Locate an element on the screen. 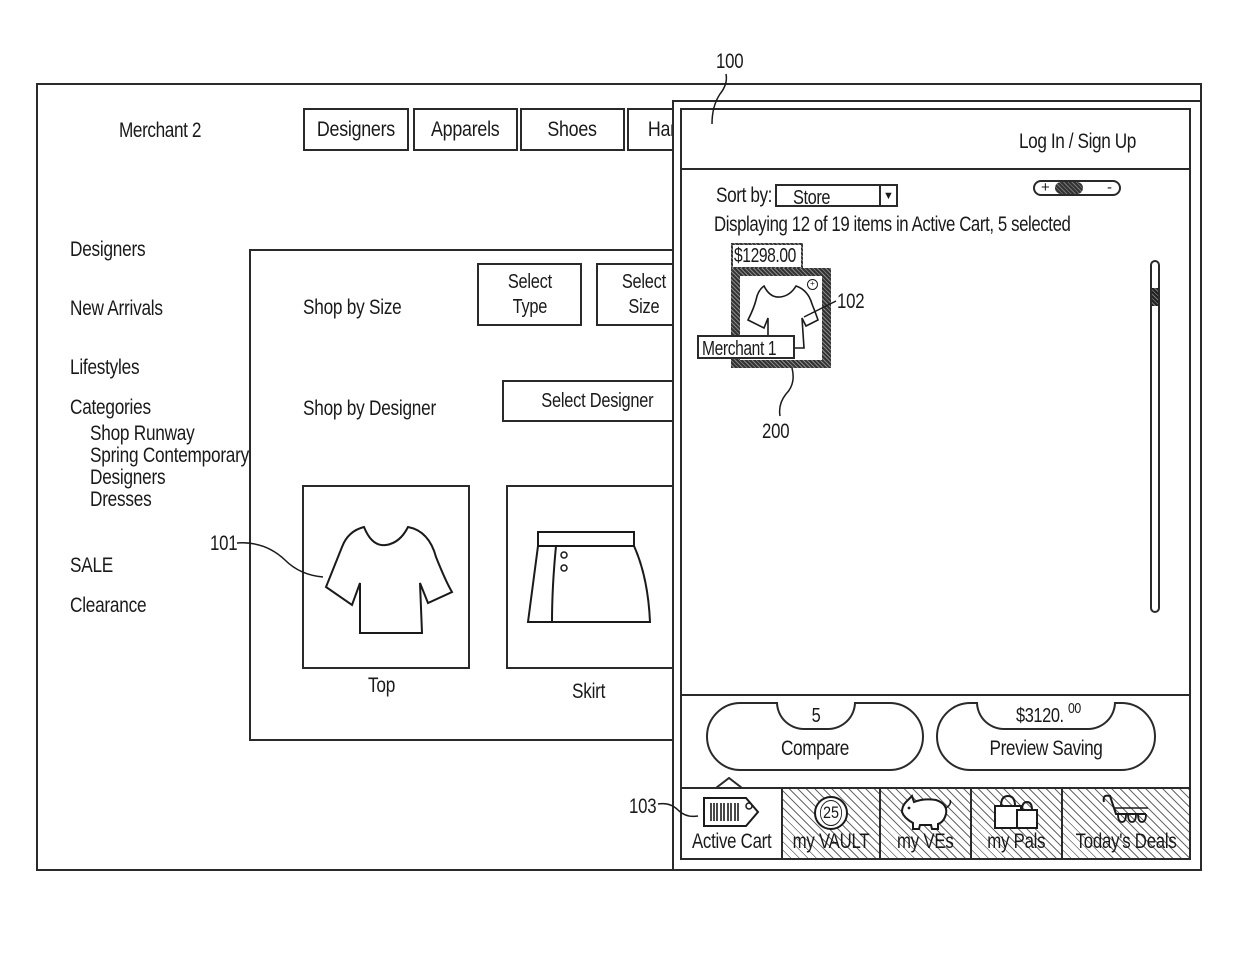 The width and height of the screenshot is (1240, 953). saving-amount-cents: 00 is located at coordinates (1074, 708).